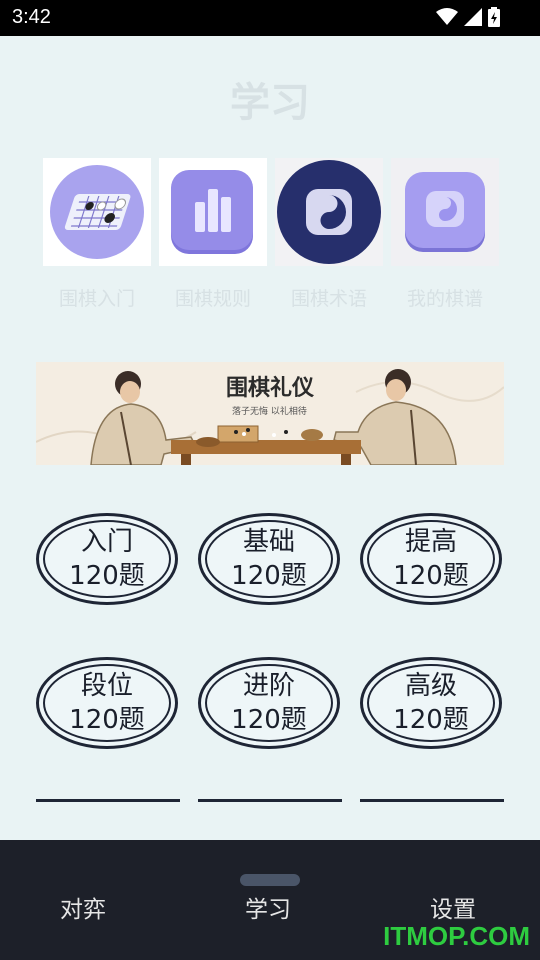  I want to click on level-name: 高级, so click(430, 686).